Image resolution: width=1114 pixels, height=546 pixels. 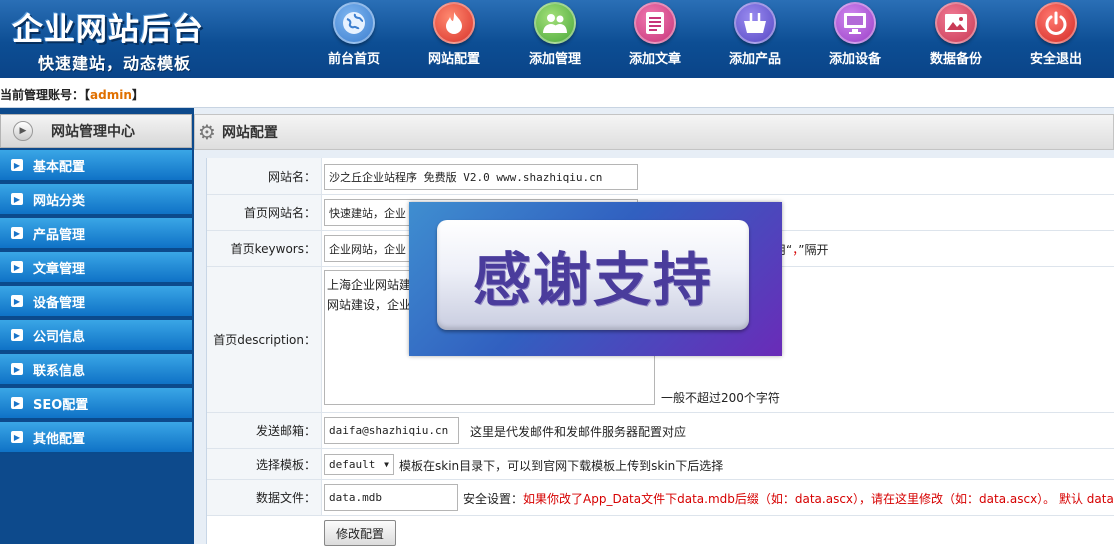 I want to click on form-row-site-name: 网站名： 沙之丘企业站程序 免费版 V2.0 www.shazhiqiu.cn, so click(x=660, y=176).